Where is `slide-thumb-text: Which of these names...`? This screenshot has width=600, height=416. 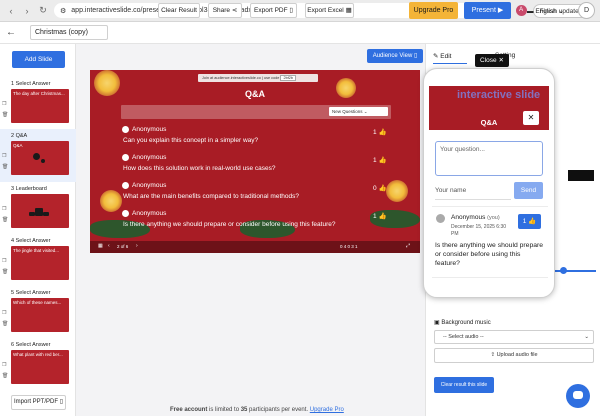 slide-thumb-text: Which of these names... is located at coordinates (37, 302).